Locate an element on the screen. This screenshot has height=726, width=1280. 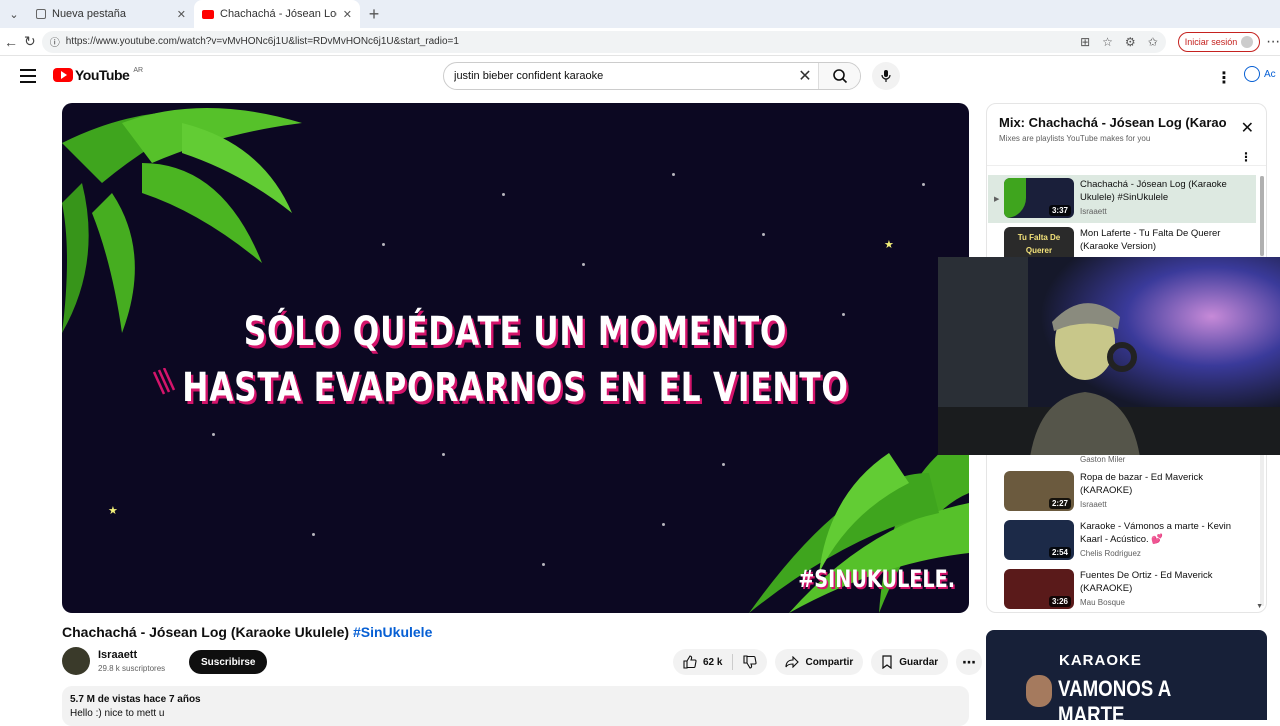
video-hashtag-link: #SinUkulele is located at coordinates (392, 632).